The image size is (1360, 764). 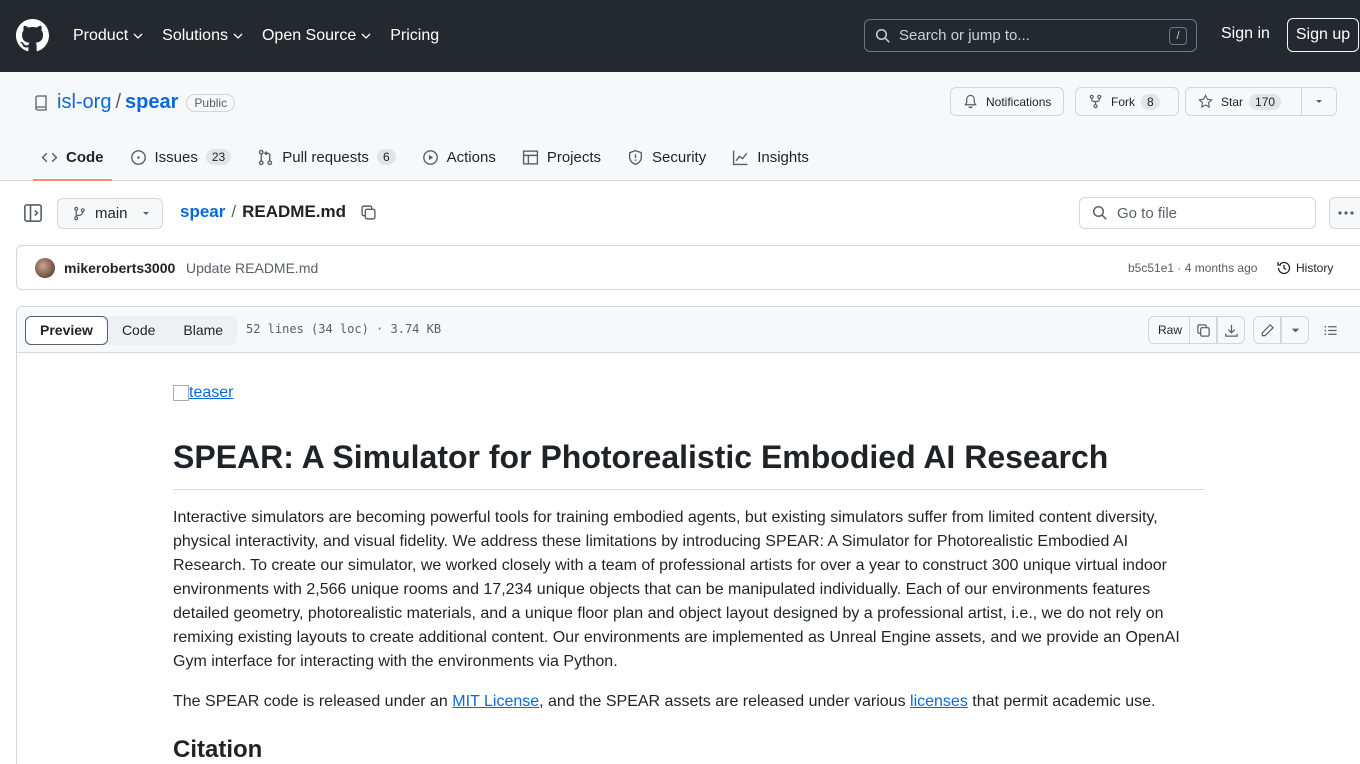 What do you see at coordinates (85, 157) in the screenshot?
I see `tab-code-label: Code` at bounding box center [85, 157].